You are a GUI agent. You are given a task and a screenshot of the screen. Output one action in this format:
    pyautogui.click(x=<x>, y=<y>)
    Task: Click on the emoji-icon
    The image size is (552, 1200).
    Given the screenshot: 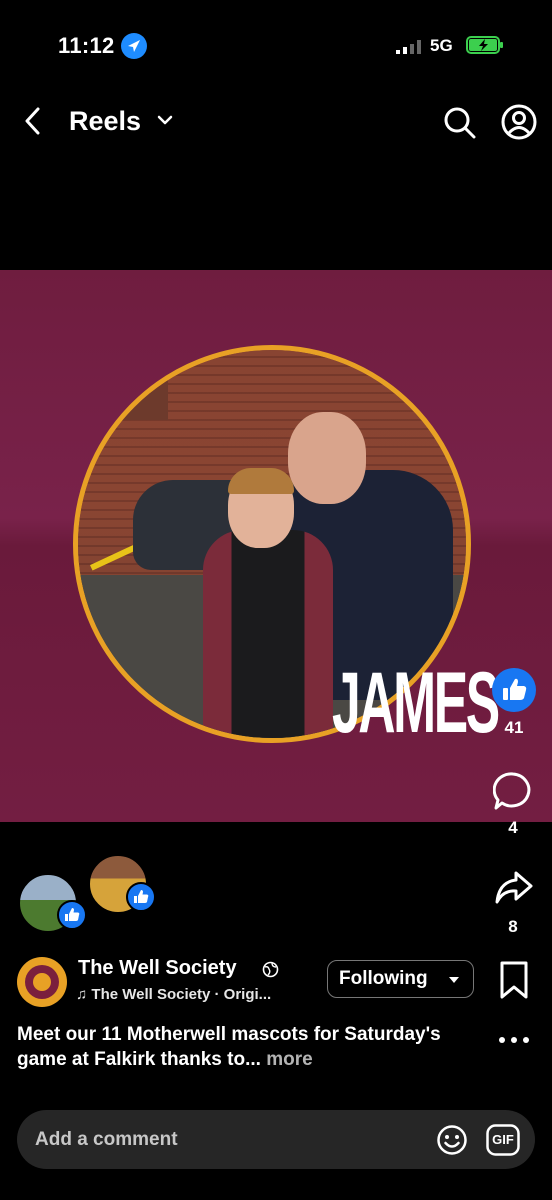 What is the action you would take?
    pyautogui.click(x=452, y=1140)
    